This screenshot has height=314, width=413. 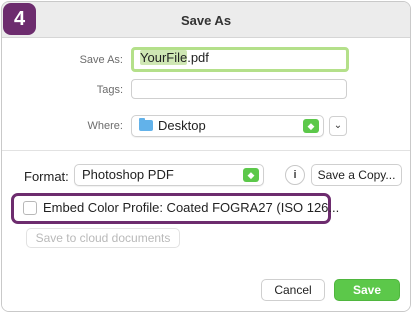 What do you see at coordinates (105, 126) in the screenshot?
I see `where-label: Where:` at bounding box center [105, 126].